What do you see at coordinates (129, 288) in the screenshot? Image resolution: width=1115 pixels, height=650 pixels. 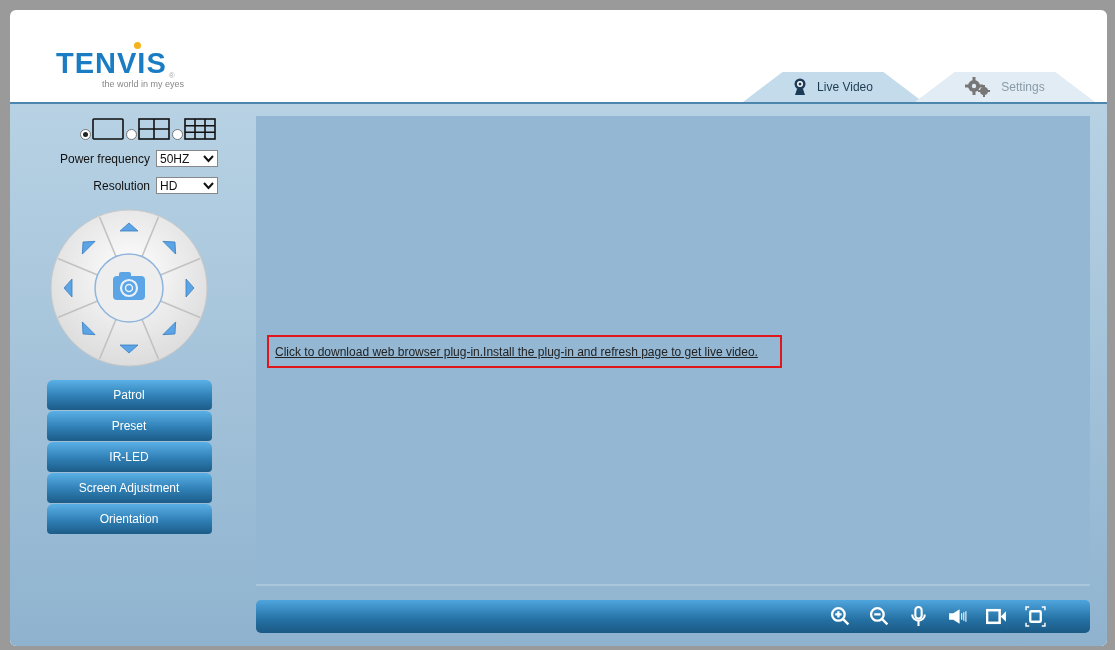 I see `snapshot-button` at bounding box center [129, 288].